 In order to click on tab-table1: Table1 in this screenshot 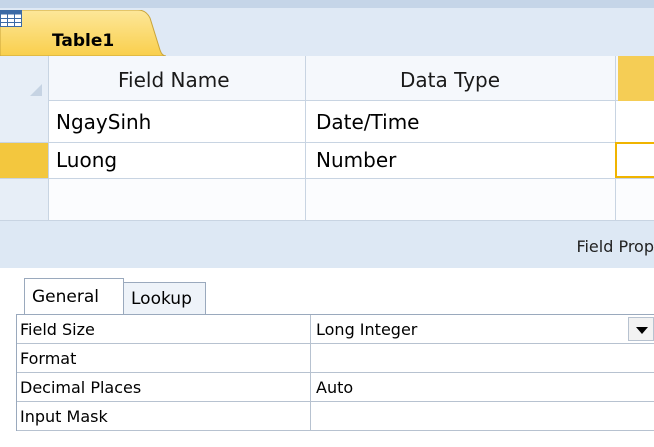, I will do `click(83, 33)`.